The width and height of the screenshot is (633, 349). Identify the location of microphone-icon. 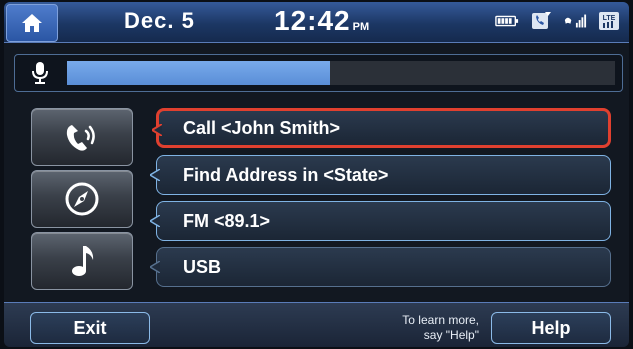
(40, 73).